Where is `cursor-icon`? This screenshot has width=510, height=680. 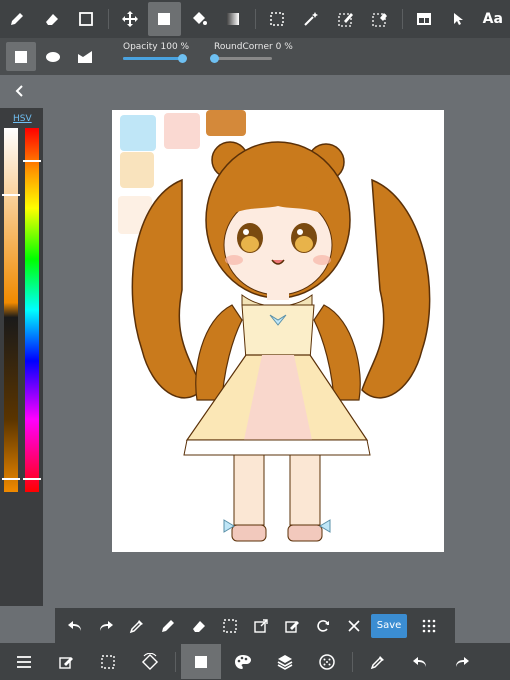
cursor-icon is located at coordinates (459, 19).